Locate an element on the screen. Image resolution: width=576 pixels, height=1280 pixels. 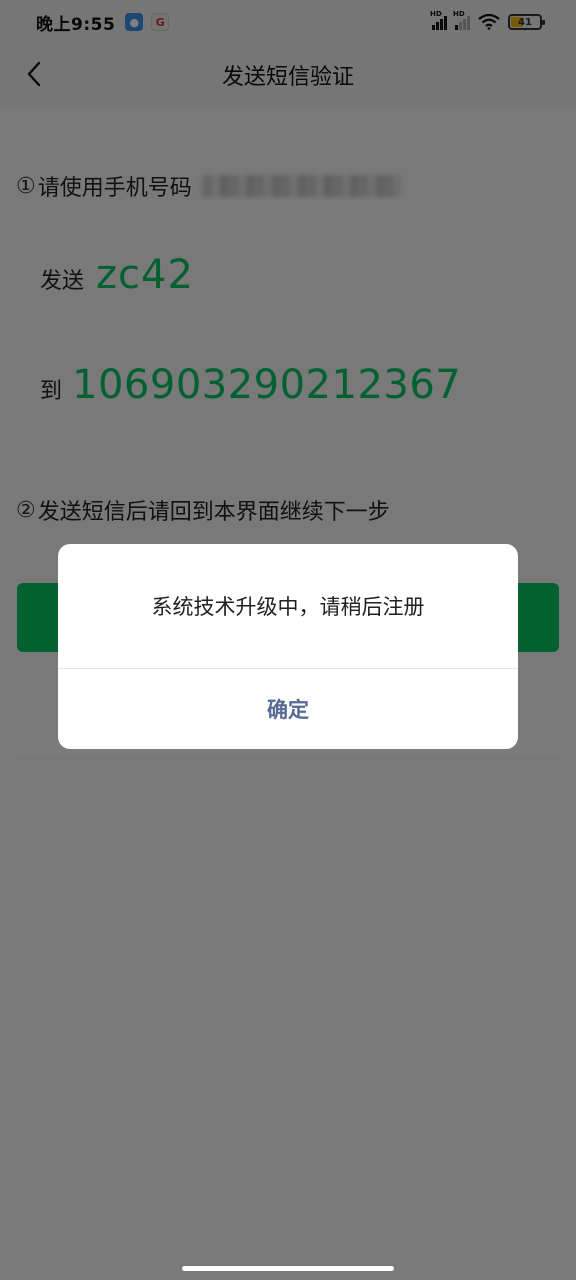
home-indicator is located at coordinates (288, 1268).